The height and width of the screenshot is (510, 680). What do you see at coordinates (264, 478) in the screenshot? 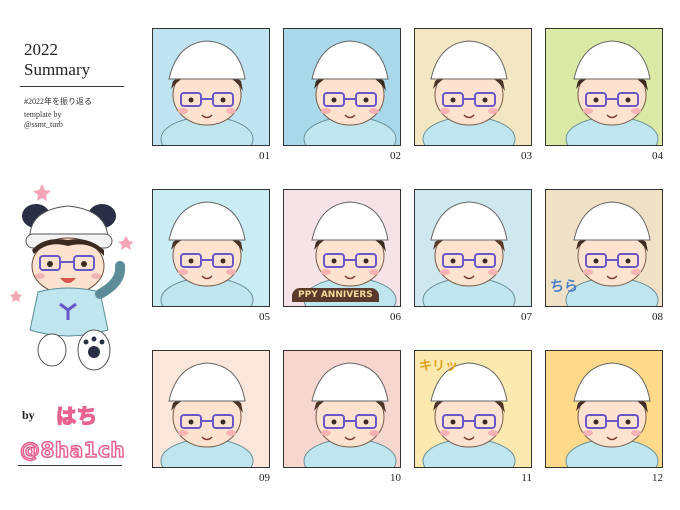
I see `tile-number-09: 09` at bounding box center [264, 478].